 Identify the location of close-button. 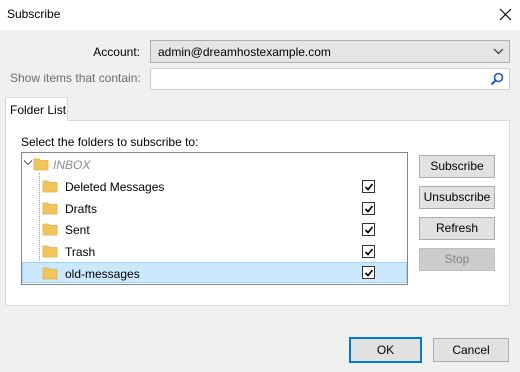
(505, 15).